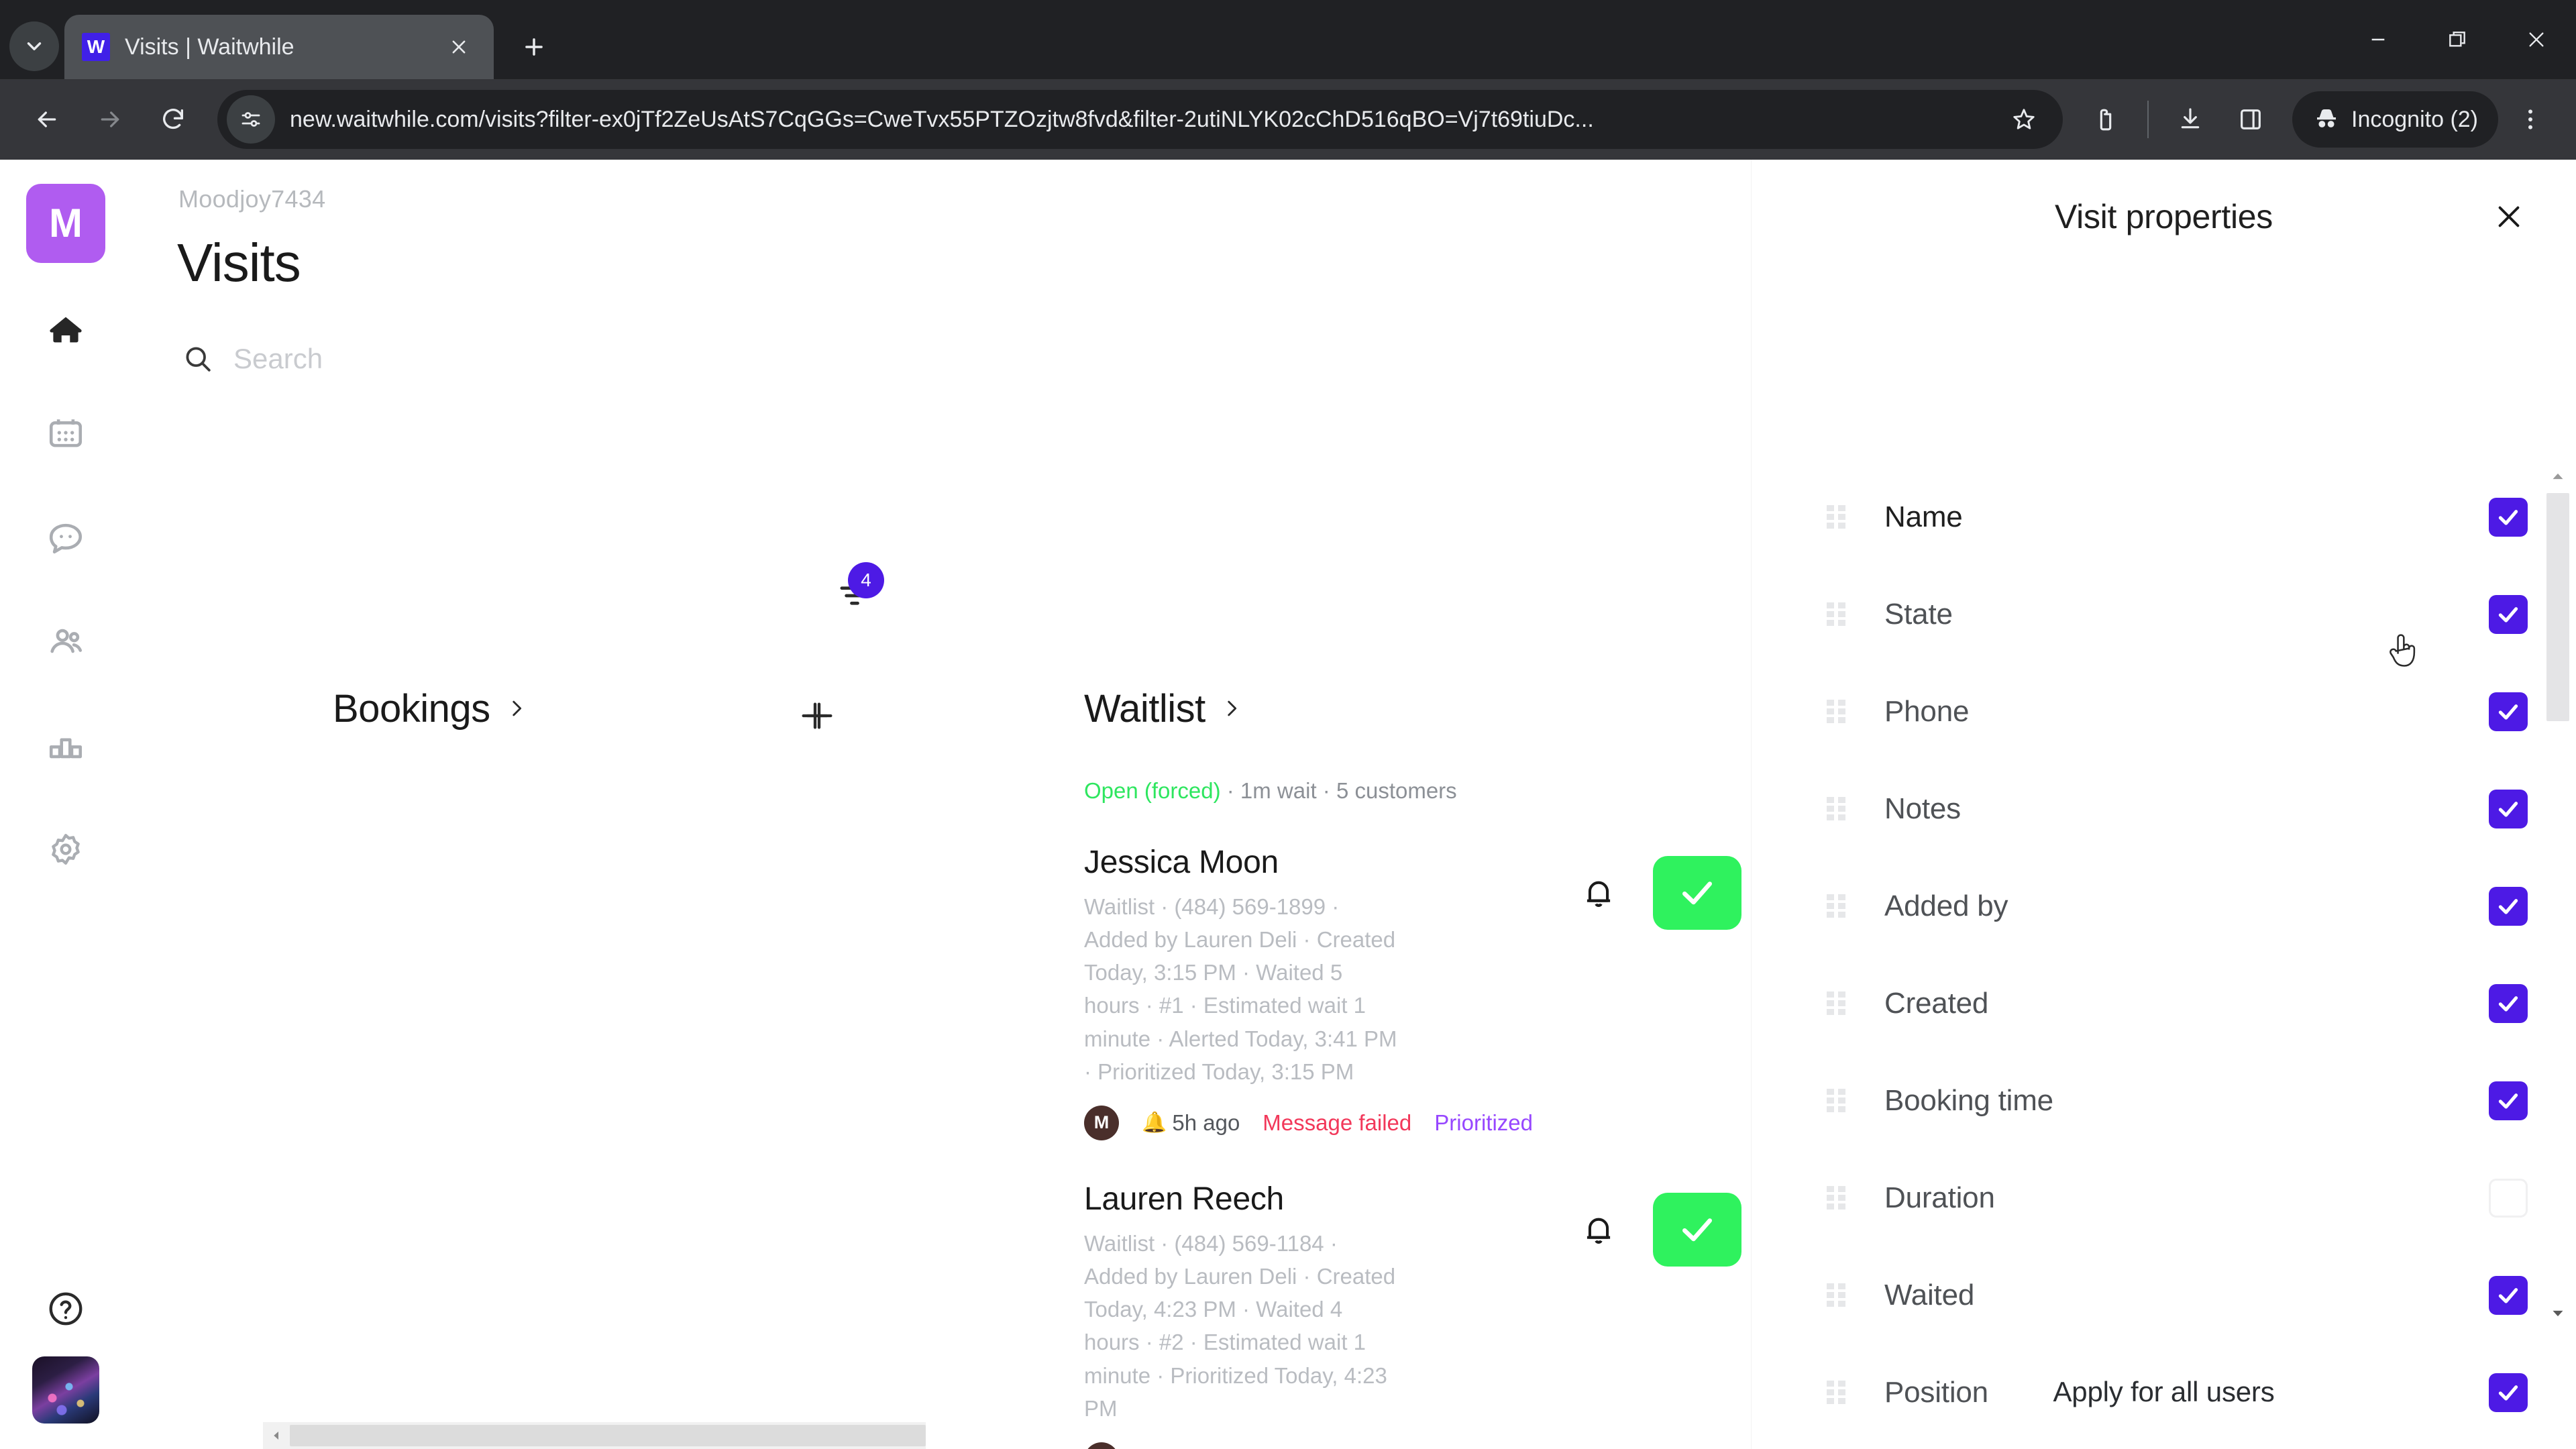  I want to click on sidebar-item-home, so click(66, 329).